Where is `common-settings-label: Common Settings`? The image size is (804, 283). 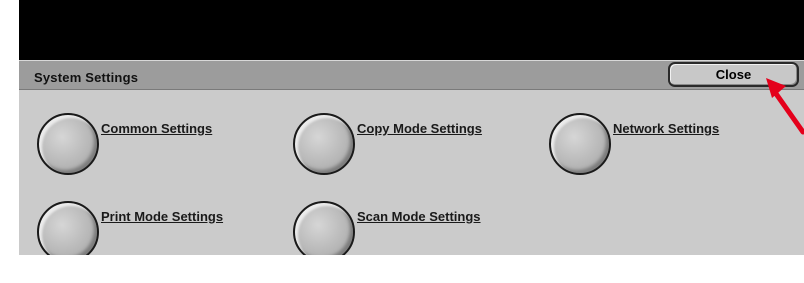
common-settings-label: Common Settings is located at coordinates (156, 128).